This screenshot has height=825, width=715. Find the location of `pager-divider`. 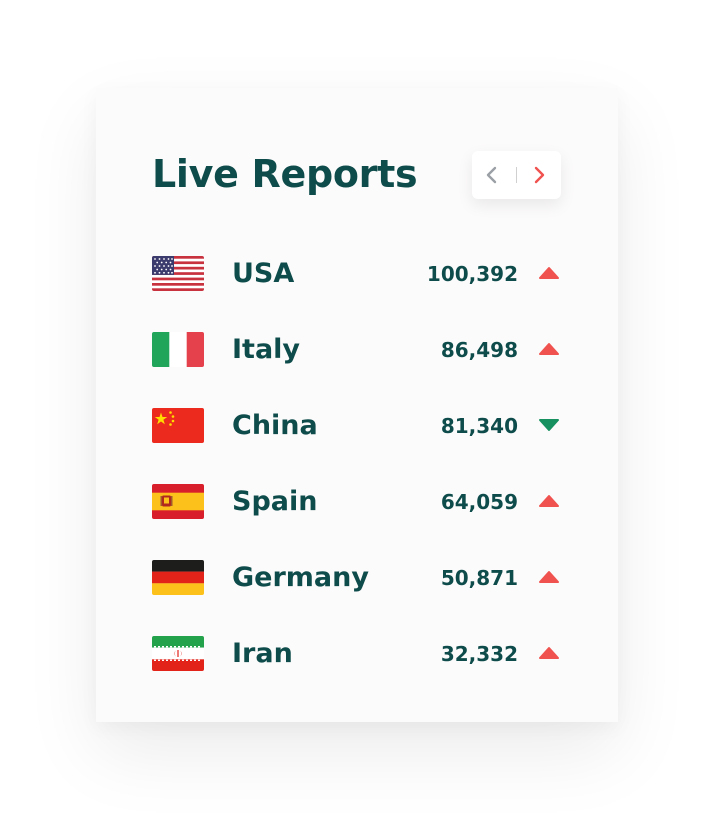

pager-divider is located at coordinates (516, 175).